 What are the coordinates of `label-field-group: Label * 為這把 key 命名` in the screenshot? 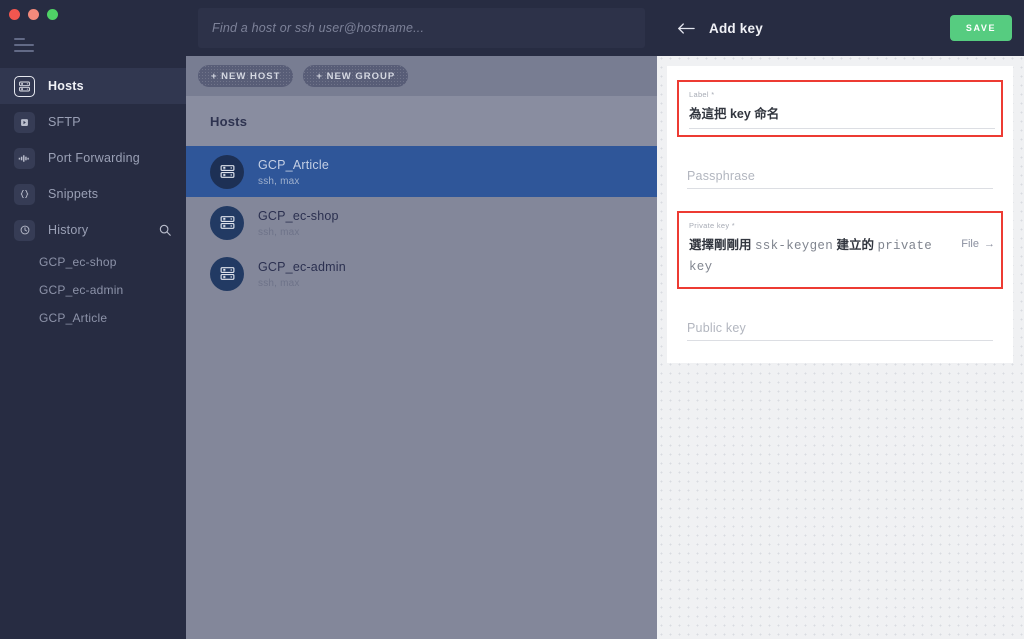 It's located at (840, 109).